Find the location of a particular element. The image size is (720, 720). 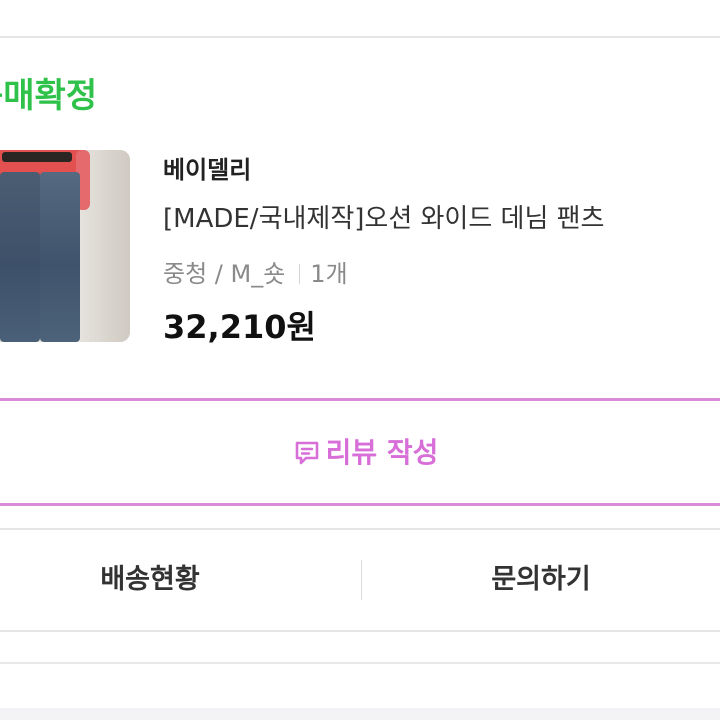

review-speech-icon is located at coordinates (307, 456).